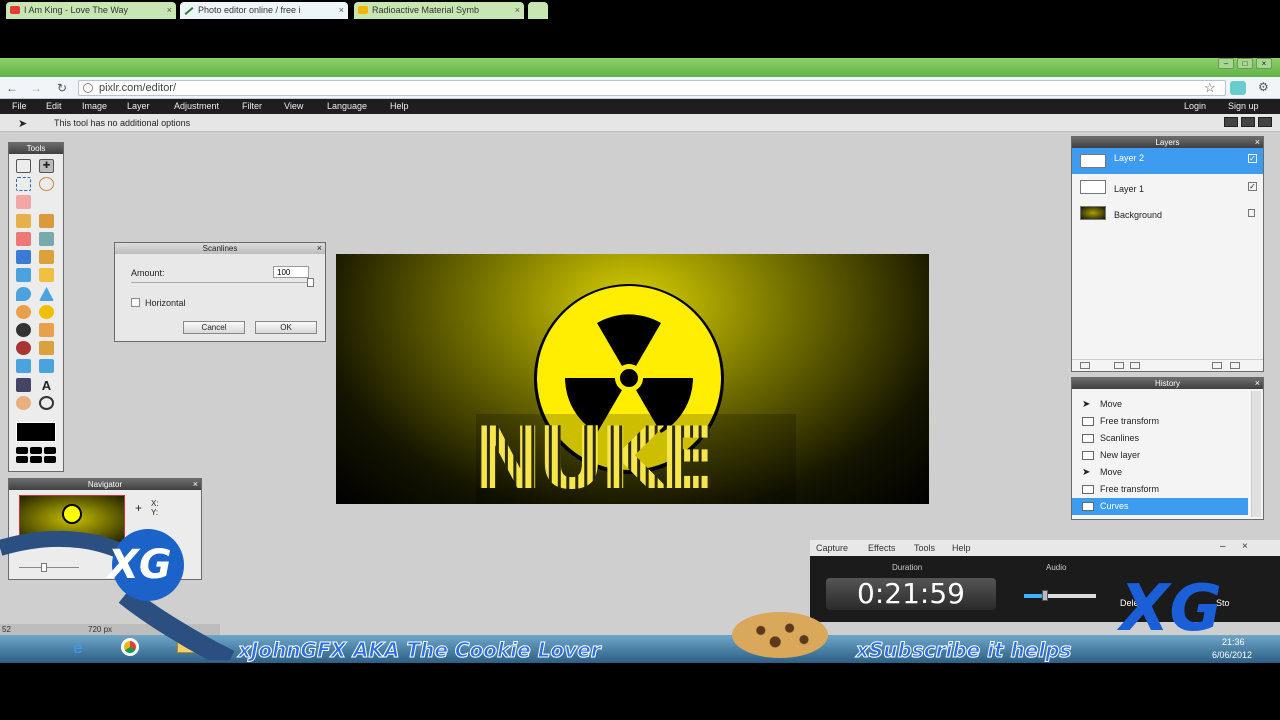 The image size is (1280, 720). What do you see at coordinates (1060, 596) in the screenshot?
I see `audio-slider` at bounding box center [1060, 596].